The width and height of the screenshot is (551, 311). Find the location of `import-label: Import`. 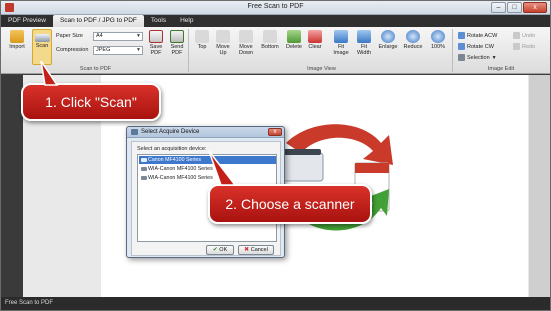

import-label: Import is located at coordinates (17, 47).